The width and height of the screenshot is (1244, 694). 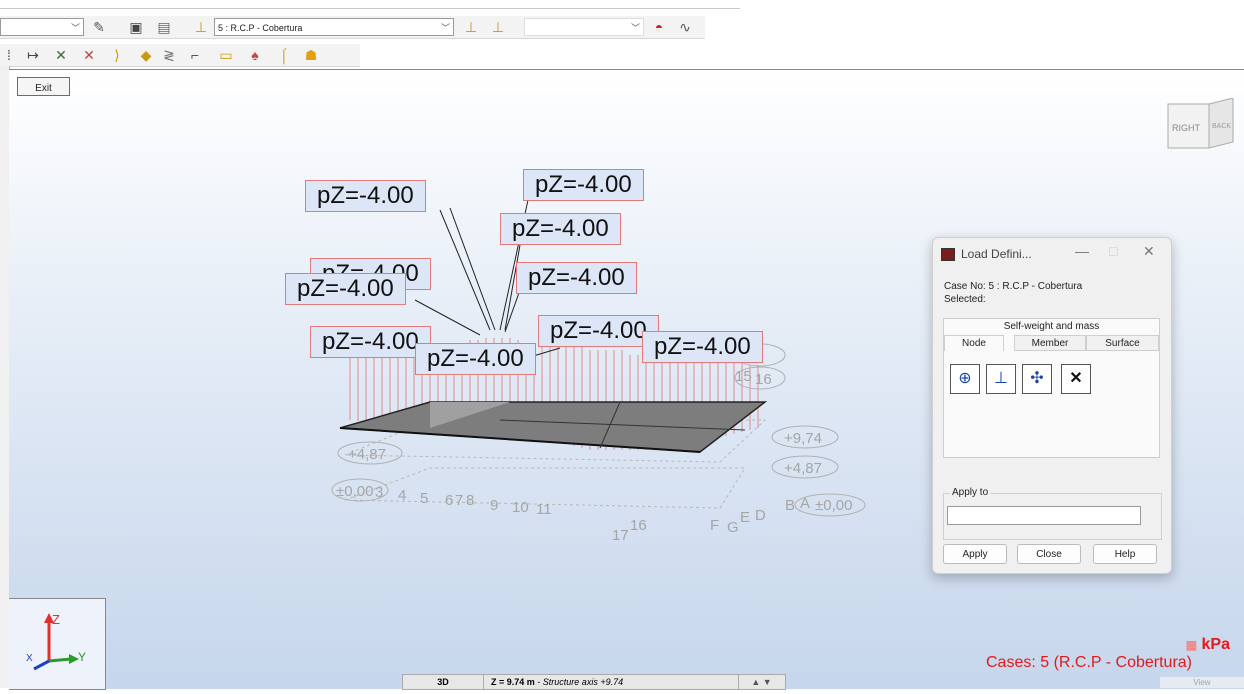 I want to click on apply-to-label: Apply to, so click(x=970, y=492).